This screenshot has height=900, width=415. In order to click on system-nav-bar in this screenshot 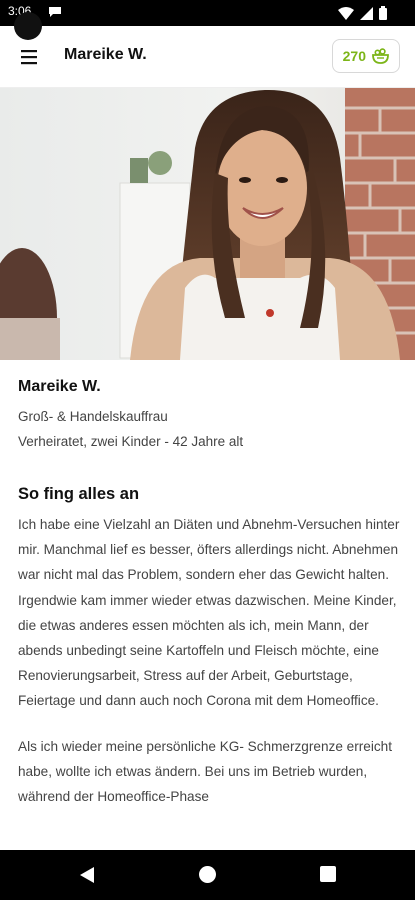, I will do `click(207, 875)`.